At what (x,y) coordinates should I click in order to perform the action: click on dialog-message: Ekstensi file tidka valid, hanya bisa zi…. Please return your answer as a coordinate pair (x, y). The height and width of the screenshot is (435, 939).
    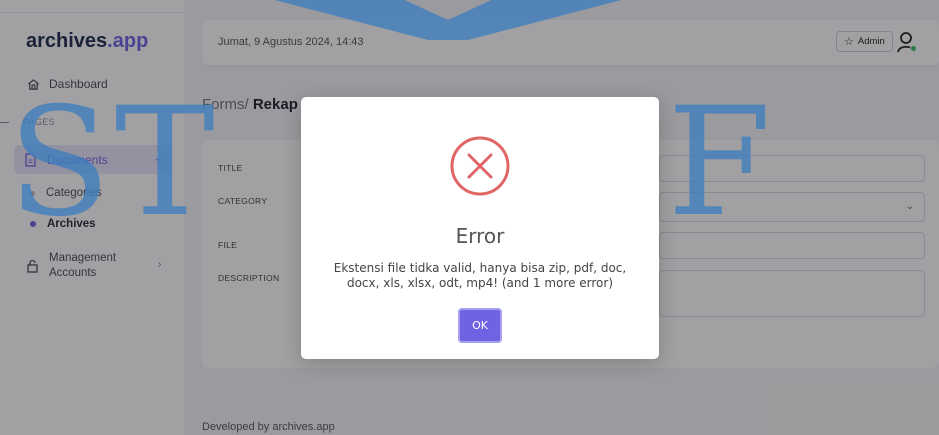
    Looking at the image, I should click on (480, 275).